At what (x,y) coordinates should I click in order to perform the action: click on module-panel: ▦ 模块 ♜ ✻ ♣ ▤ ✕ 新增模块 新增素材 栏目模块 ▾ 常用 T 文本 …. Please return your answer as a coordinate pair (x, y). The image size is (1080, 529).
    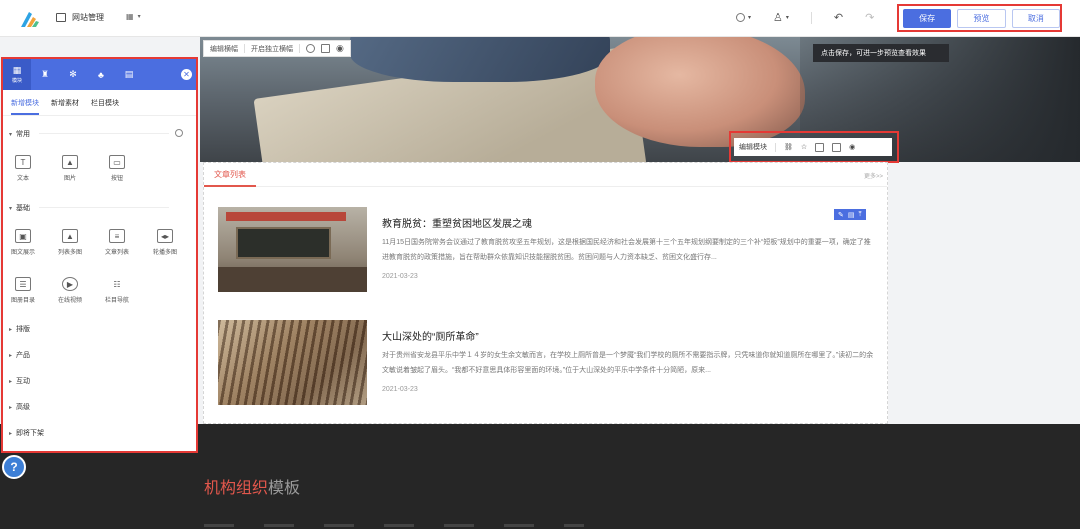
    Looking at the image, I should click on (99, 255).